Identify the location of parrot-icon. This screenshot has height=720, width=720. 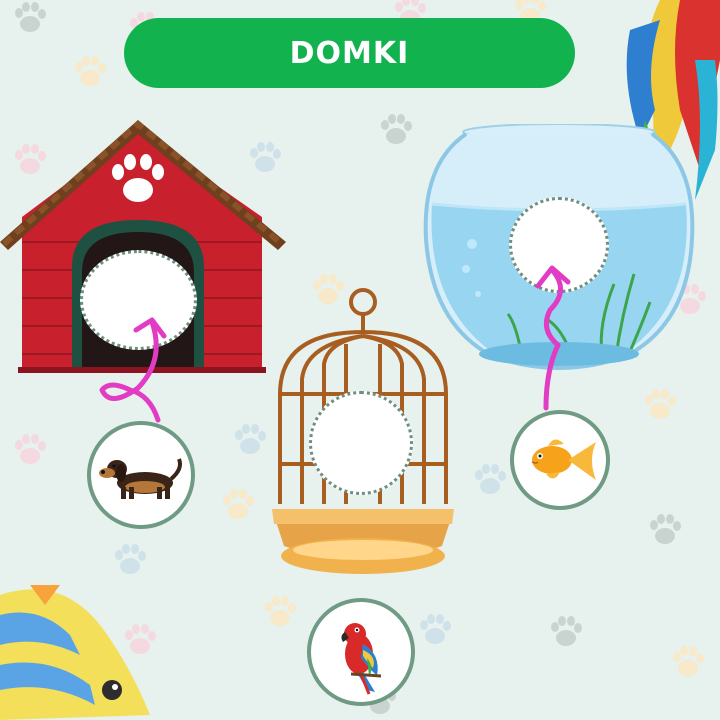
(361, 659).